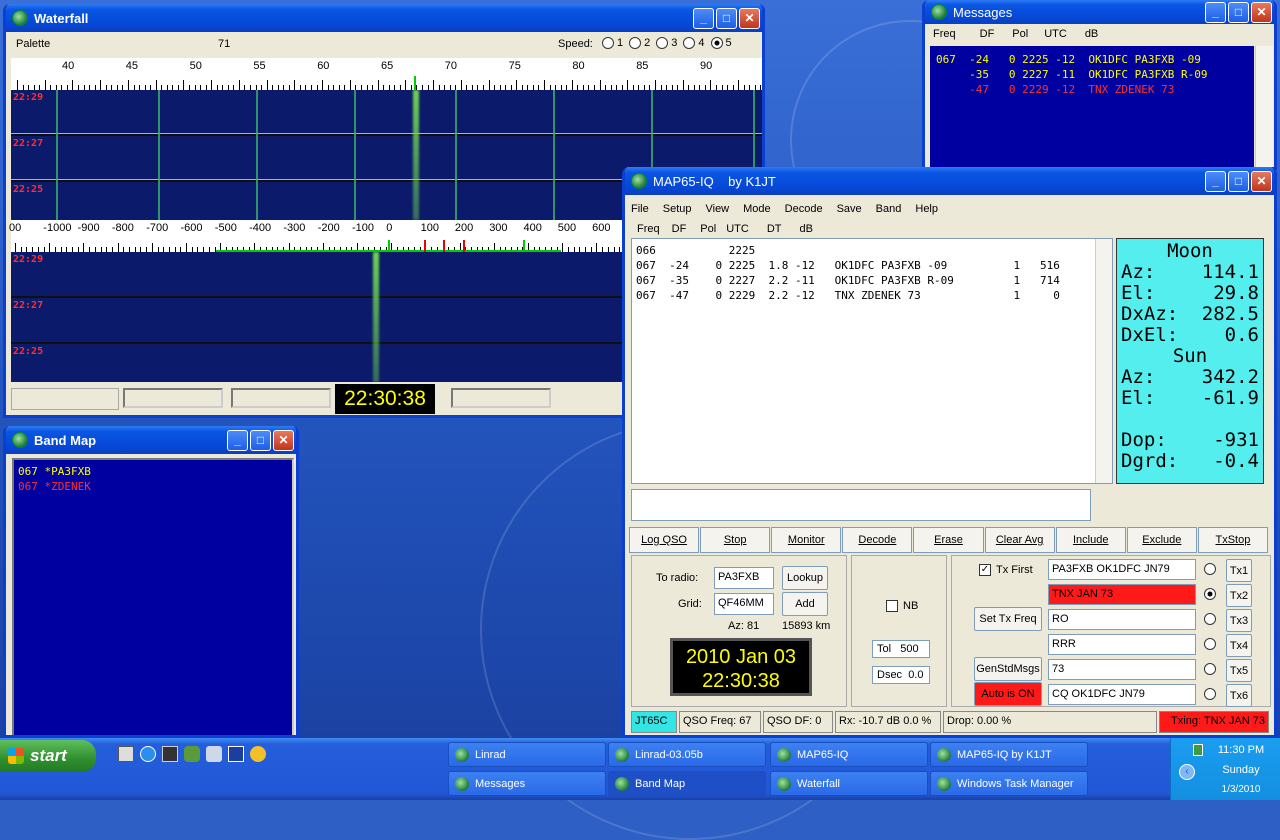 Image resolution: width=1280 pixels, height=840 pixels. What do you see at coordinates (1019, 540) in the screenshot?
I see `button-clear-avg: Clear Avg` at bounding box center [1019, 540].